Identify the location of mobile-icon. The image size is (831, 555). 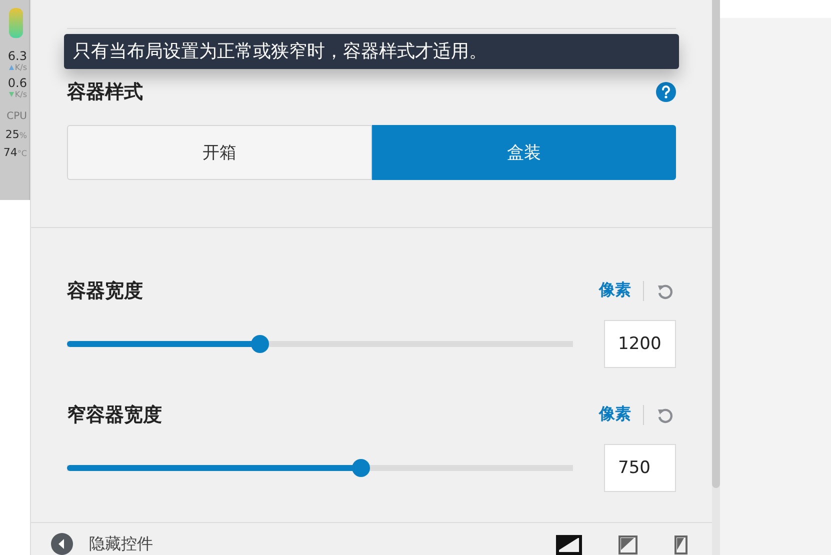
(681, 545).